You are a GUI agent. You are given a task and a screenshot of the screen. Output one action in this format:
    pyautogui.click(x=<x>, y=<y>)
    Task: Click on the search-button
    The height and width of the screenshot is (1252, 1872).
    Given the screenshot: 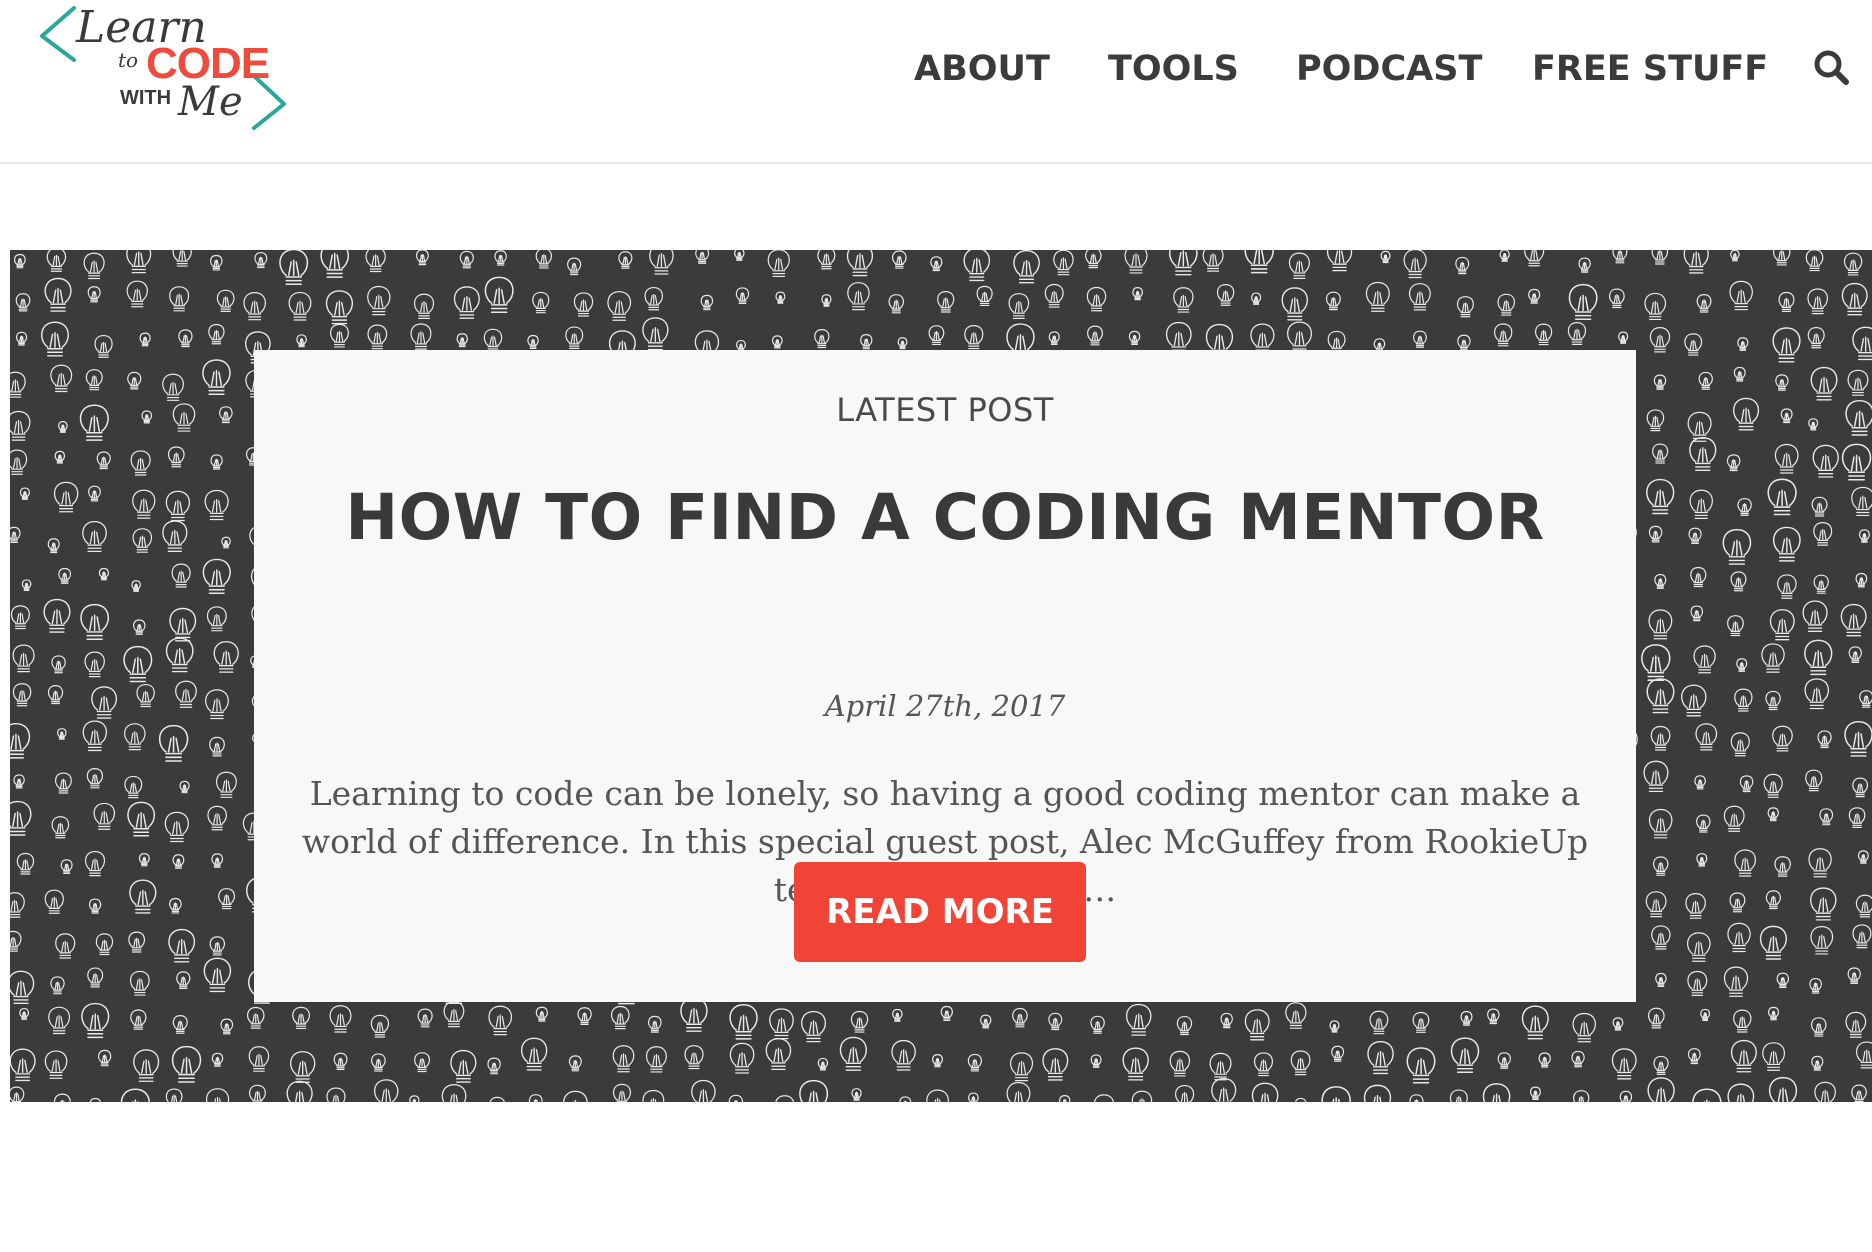 What is the action you would take?
    pyautogui.click(x=1832, y=68)
    